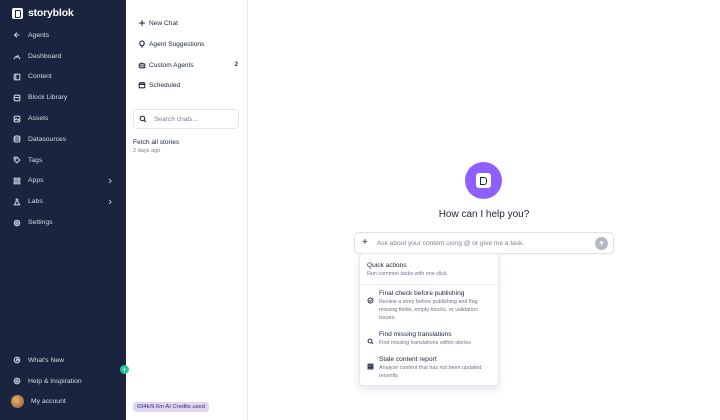  I want to click on assets-icon, so click(17, 119).